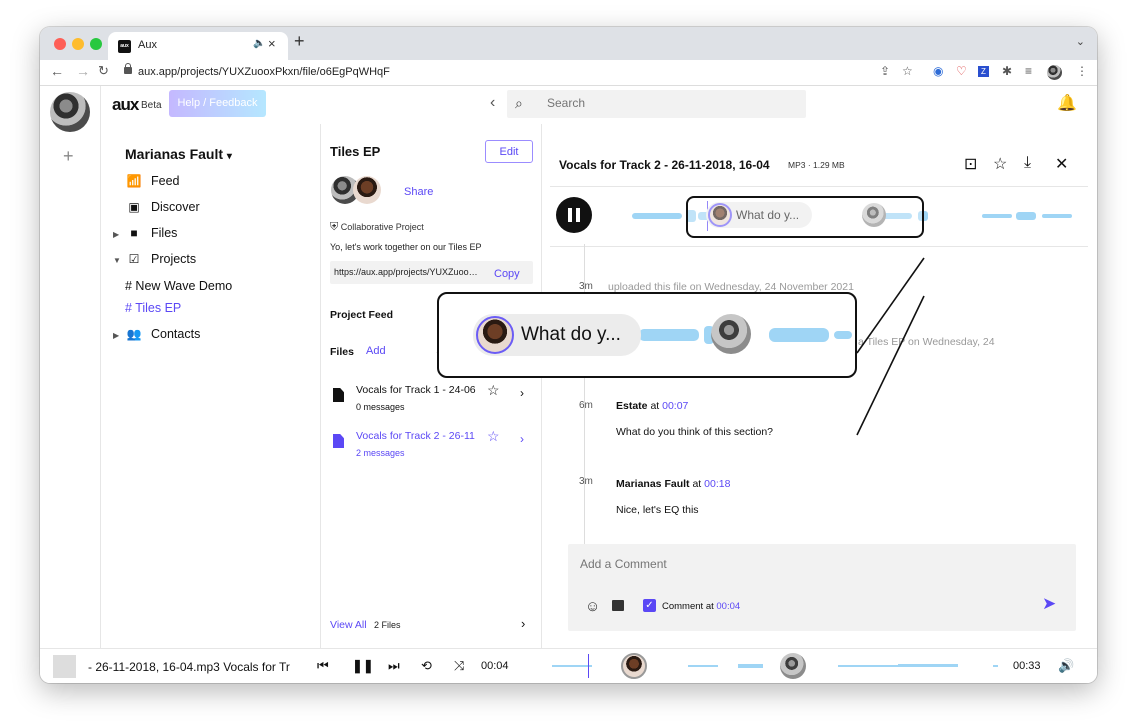 The height and width of the screenshot is (723, 1138). I want to click on forward-icon: →, so click(83, 71).